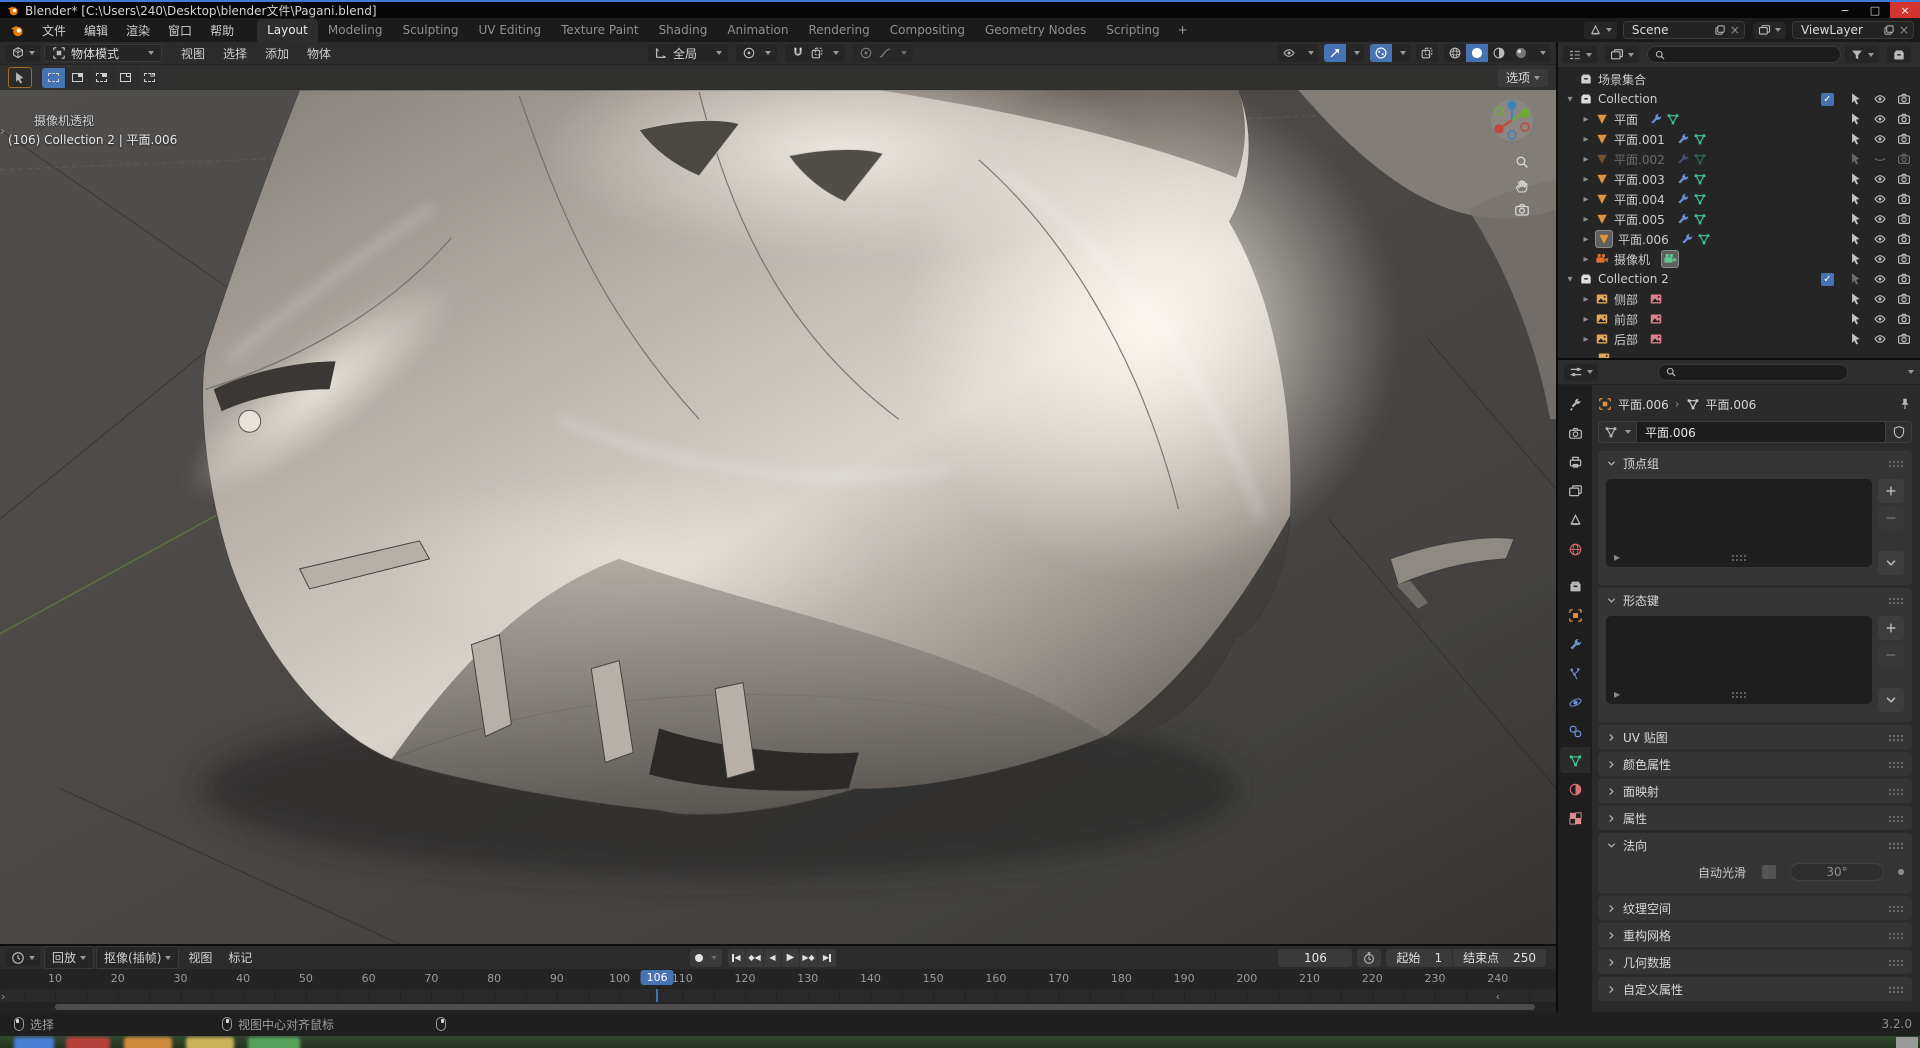  I want to click on outliner-row-场景集合: 场景集合, so click(1739, 79).